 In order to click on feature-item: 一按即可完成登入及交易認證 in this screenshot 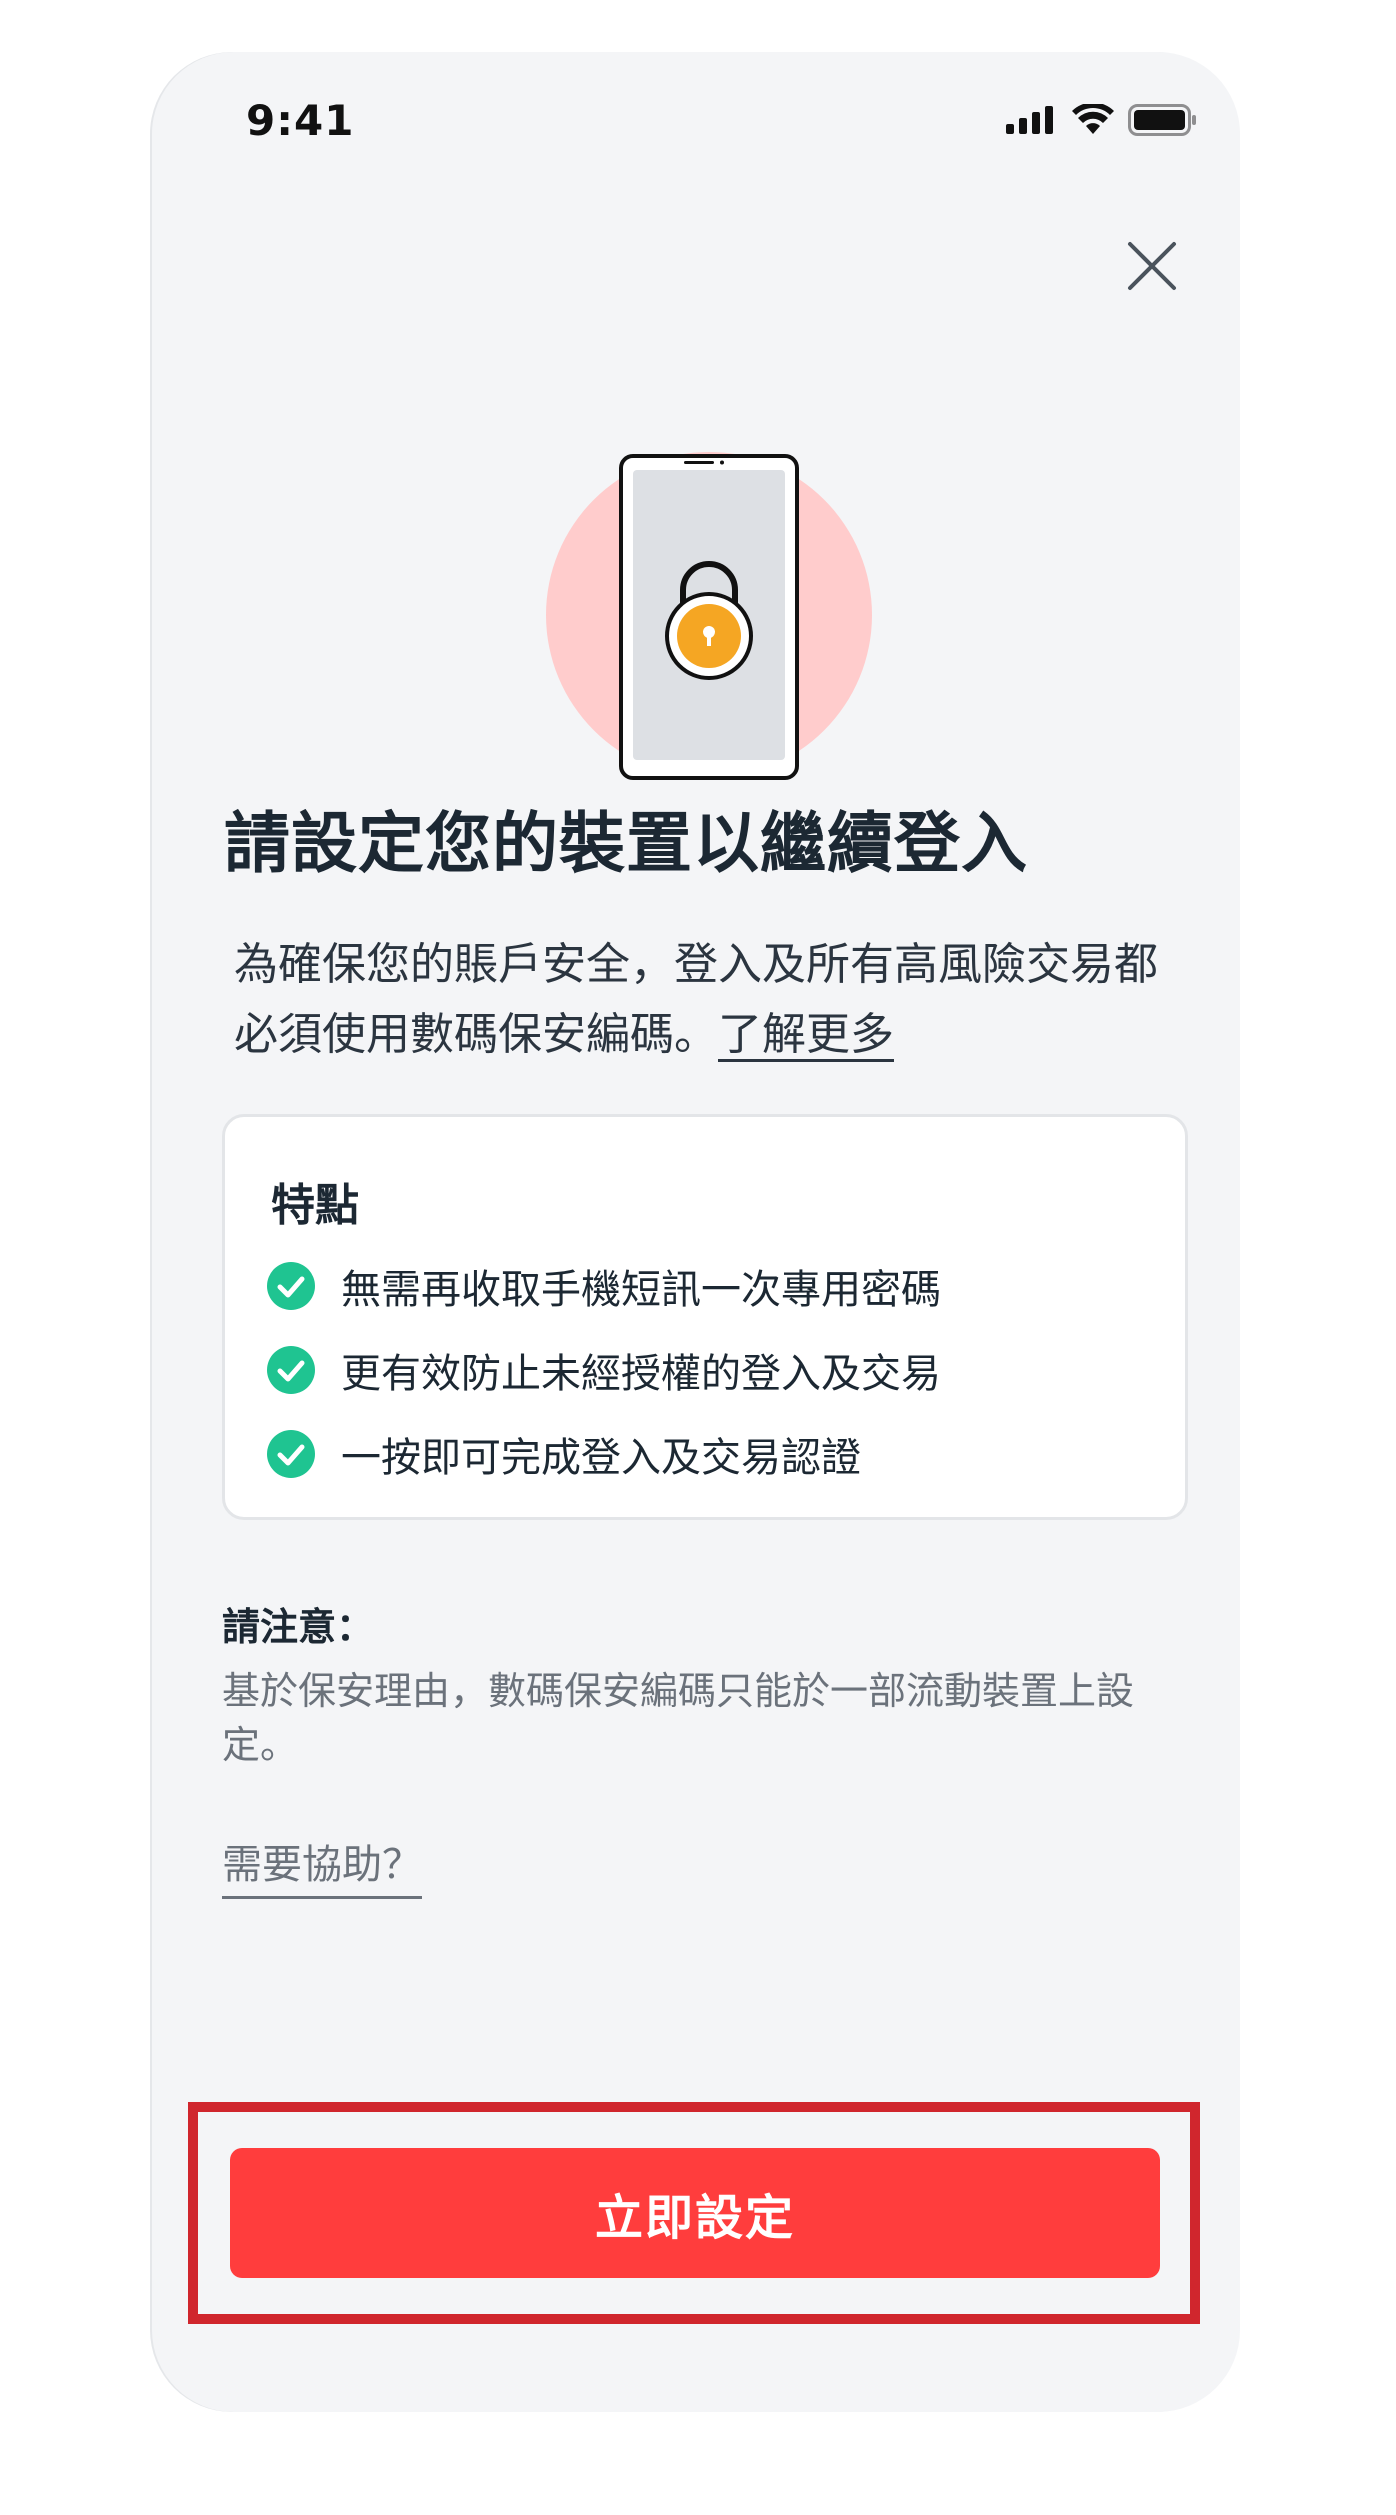, I will do `click(564, 1454)`.